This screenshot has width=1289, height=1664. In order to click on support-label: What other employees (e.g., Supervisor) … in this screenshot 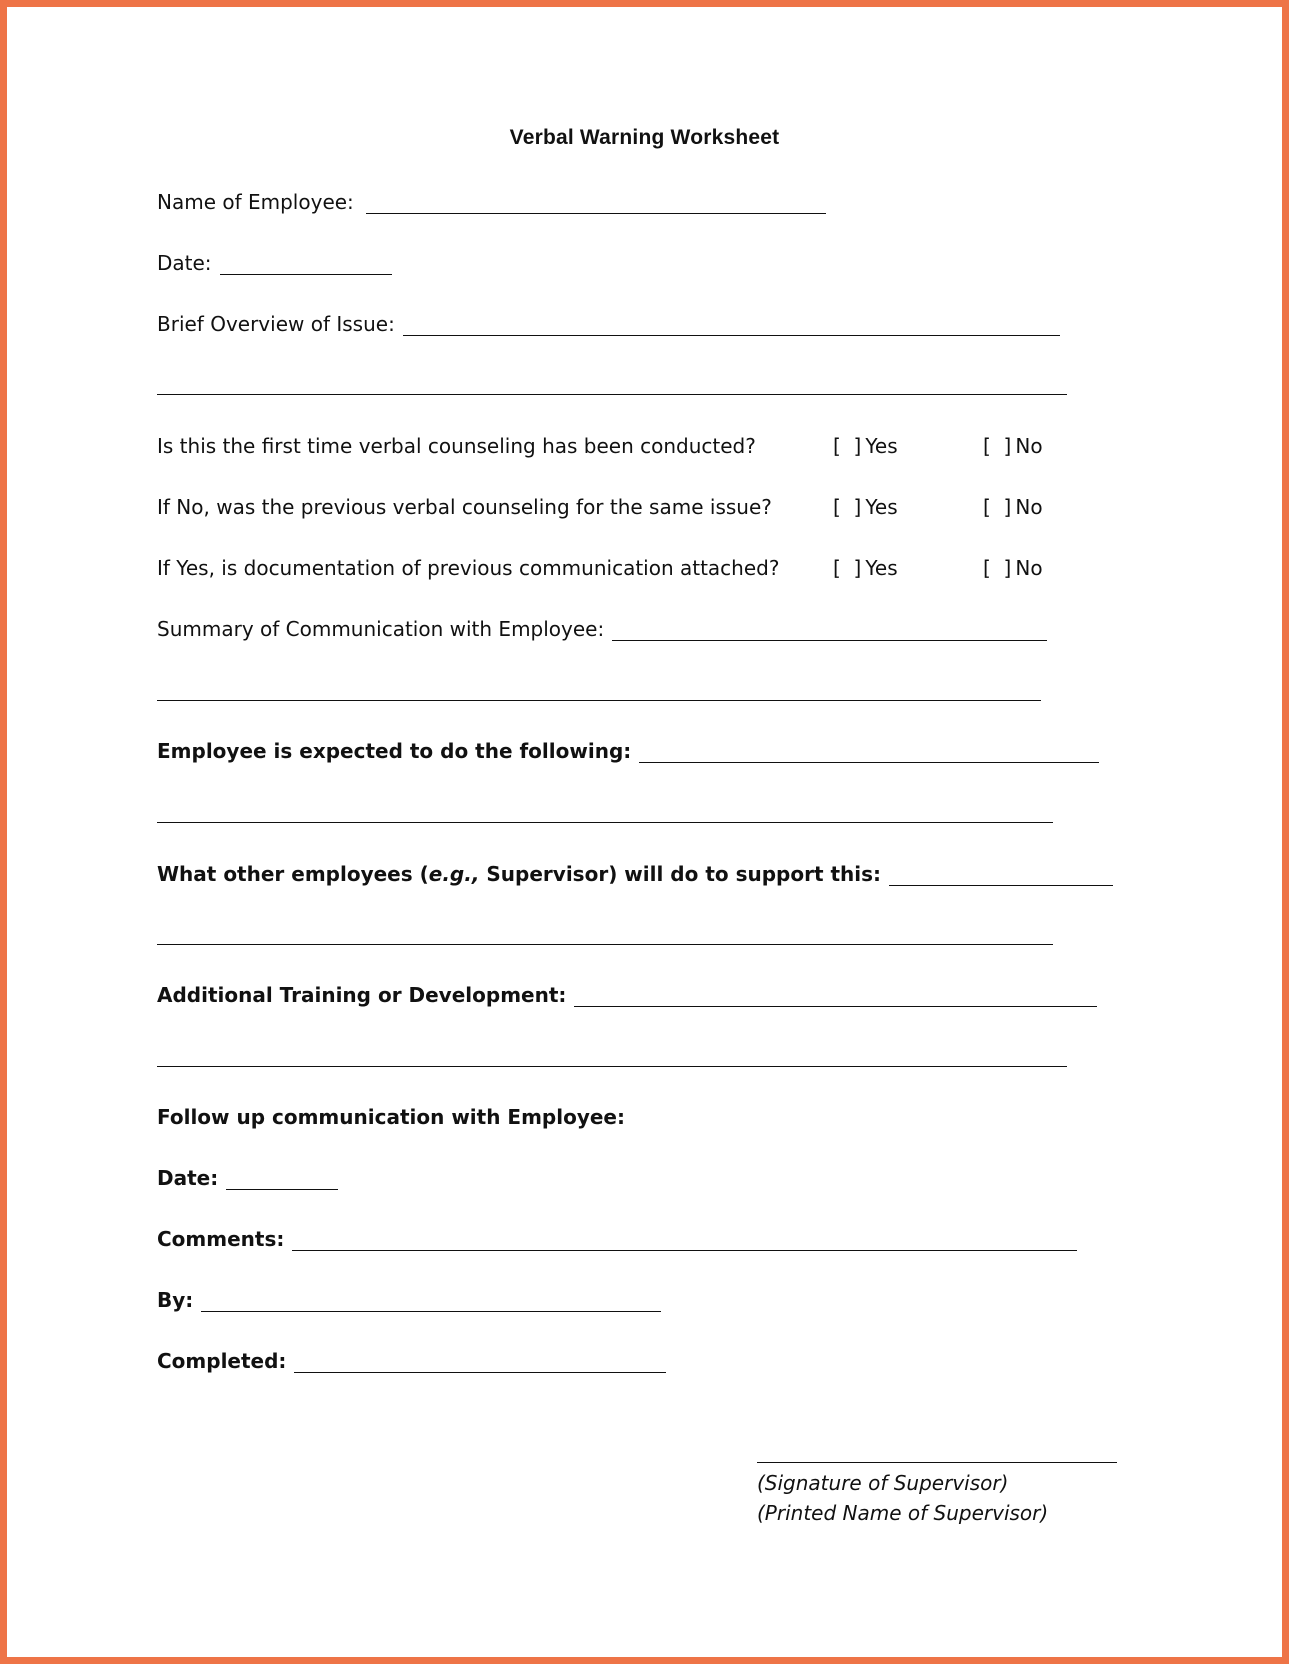, I will do `click(519, 874)`.